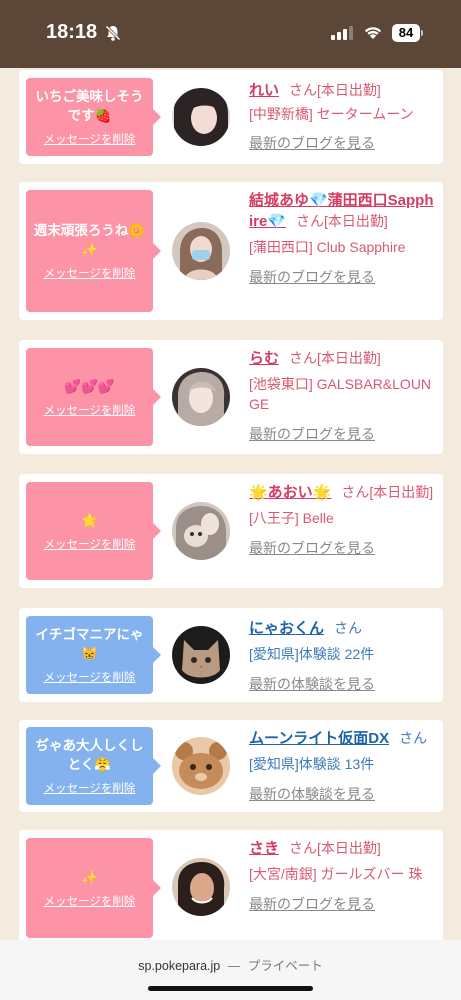 This screenshot has height=1000, width=461. I want to click on status-bar: 18:18 84, so click(230, 34).